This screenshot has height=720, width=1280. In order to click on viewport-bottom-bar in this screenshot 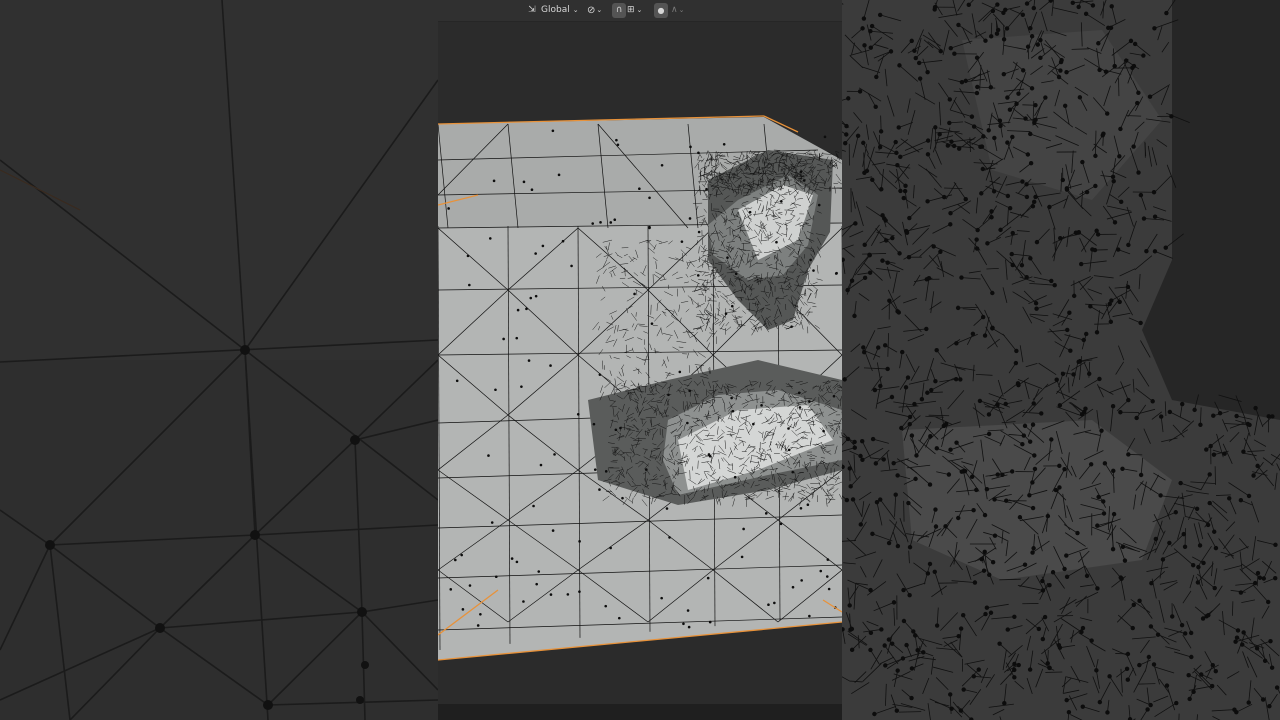, I will do `click(640, 712)`.